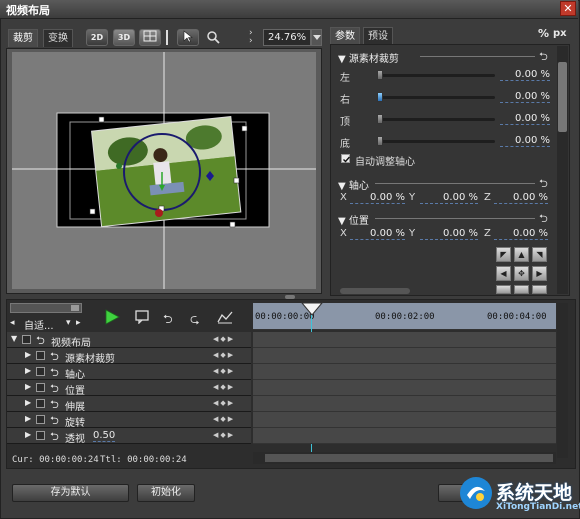  What do you see at coordinates (409, 458) in the screenshot?
I see `timeline-hscroll-thumb` at bounding box center [409, 458].